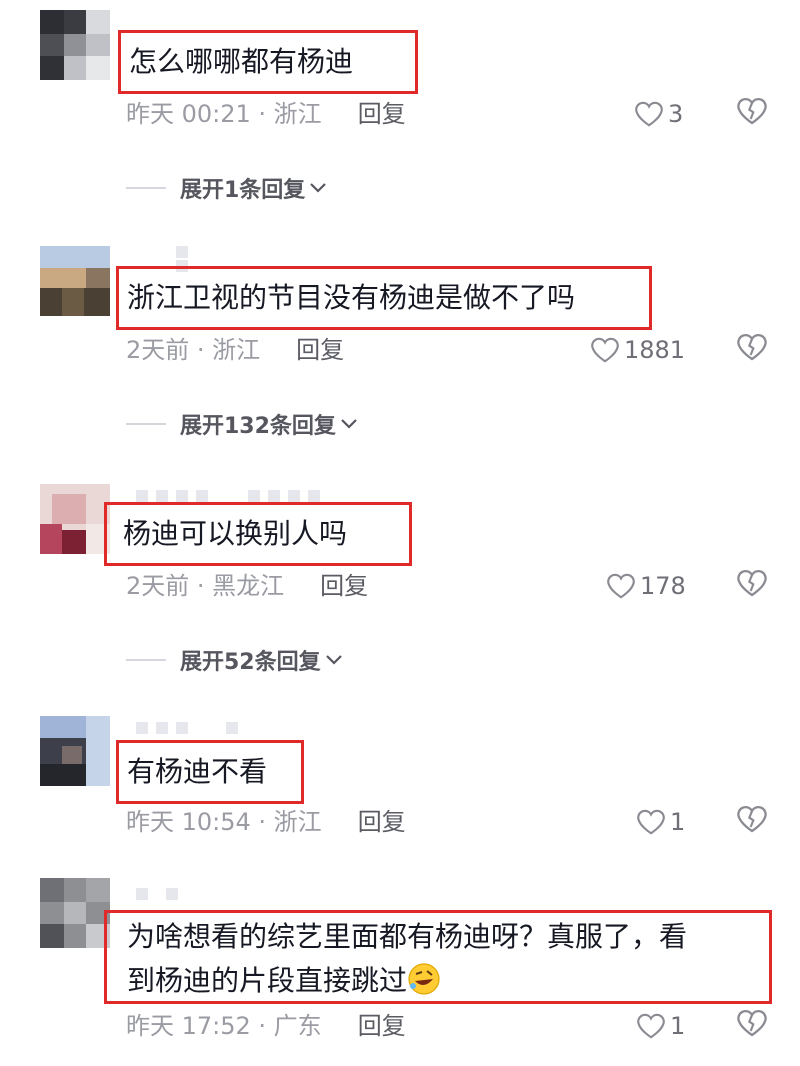 The width and height of the screenshot is (800, 1066). What do you see at coordinates (663, 586) in the screenshot?
I see `like-count: 178` at bounding box center [663, 586].